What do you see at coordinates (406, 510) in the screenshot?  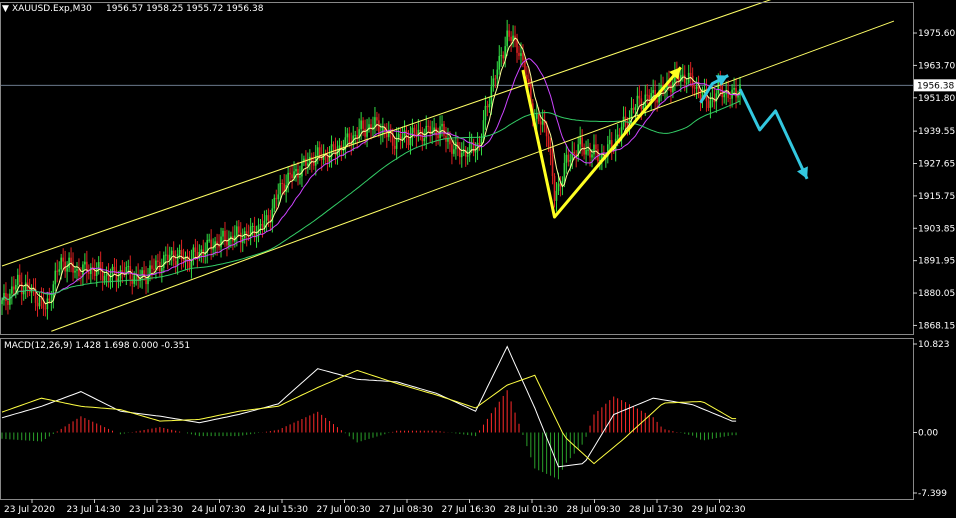 I see `time-tick-label: 27 Jul 08:30` at bounding box center [406, 510].